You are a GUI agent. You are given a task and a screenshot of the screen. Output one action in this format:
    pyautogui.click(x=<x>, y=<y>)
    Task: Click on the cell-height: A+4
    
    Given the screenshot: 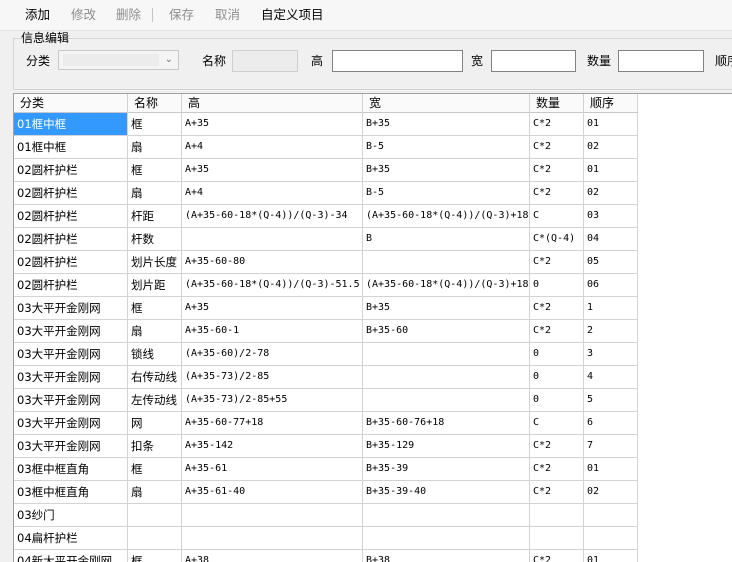 What is the action you would take?
    pyautogui.click(x=272, y=147)
    